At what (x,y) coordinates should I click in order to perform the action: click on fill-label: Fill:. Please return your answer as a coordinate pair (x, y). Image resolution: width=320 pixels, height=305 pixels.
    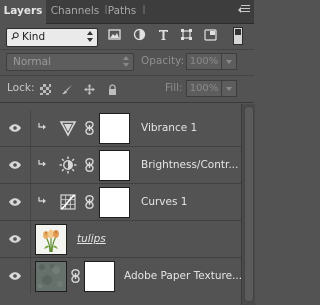
    Looking at the image, I should click on (174, 88).